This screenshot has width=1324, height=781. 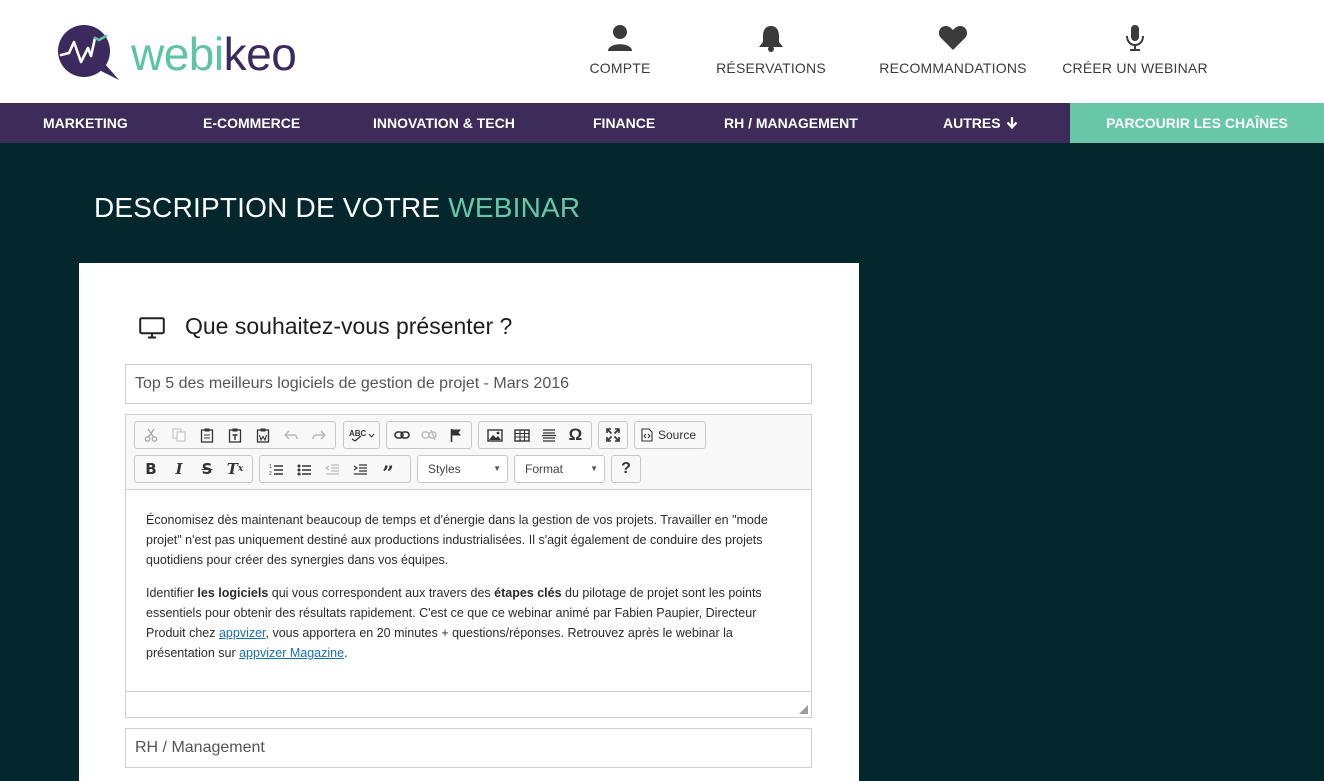 What do you see at coordinates (771, 68) in the screenshot?
I see `nav-reservations-label: RÉSERVATIONS` at bounding box center [771, 68].